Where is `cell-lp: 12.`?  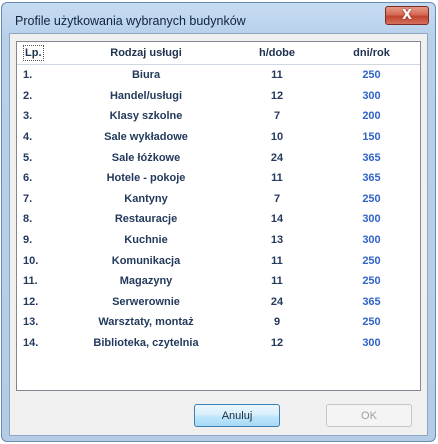
cell-lp: 12. is located at coordinates (31, 301).